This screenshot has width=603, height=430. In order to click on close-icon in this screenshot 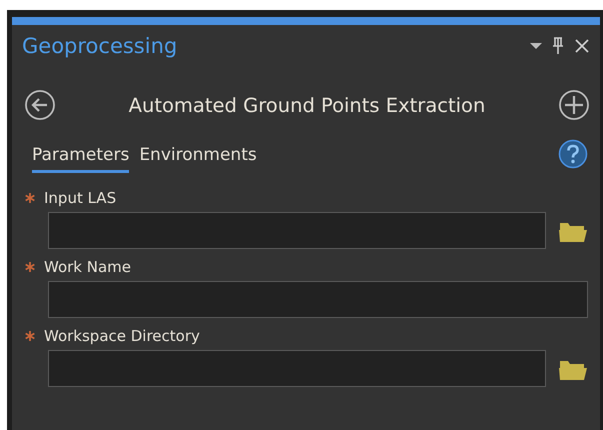, I will do `click(582, 46)`.